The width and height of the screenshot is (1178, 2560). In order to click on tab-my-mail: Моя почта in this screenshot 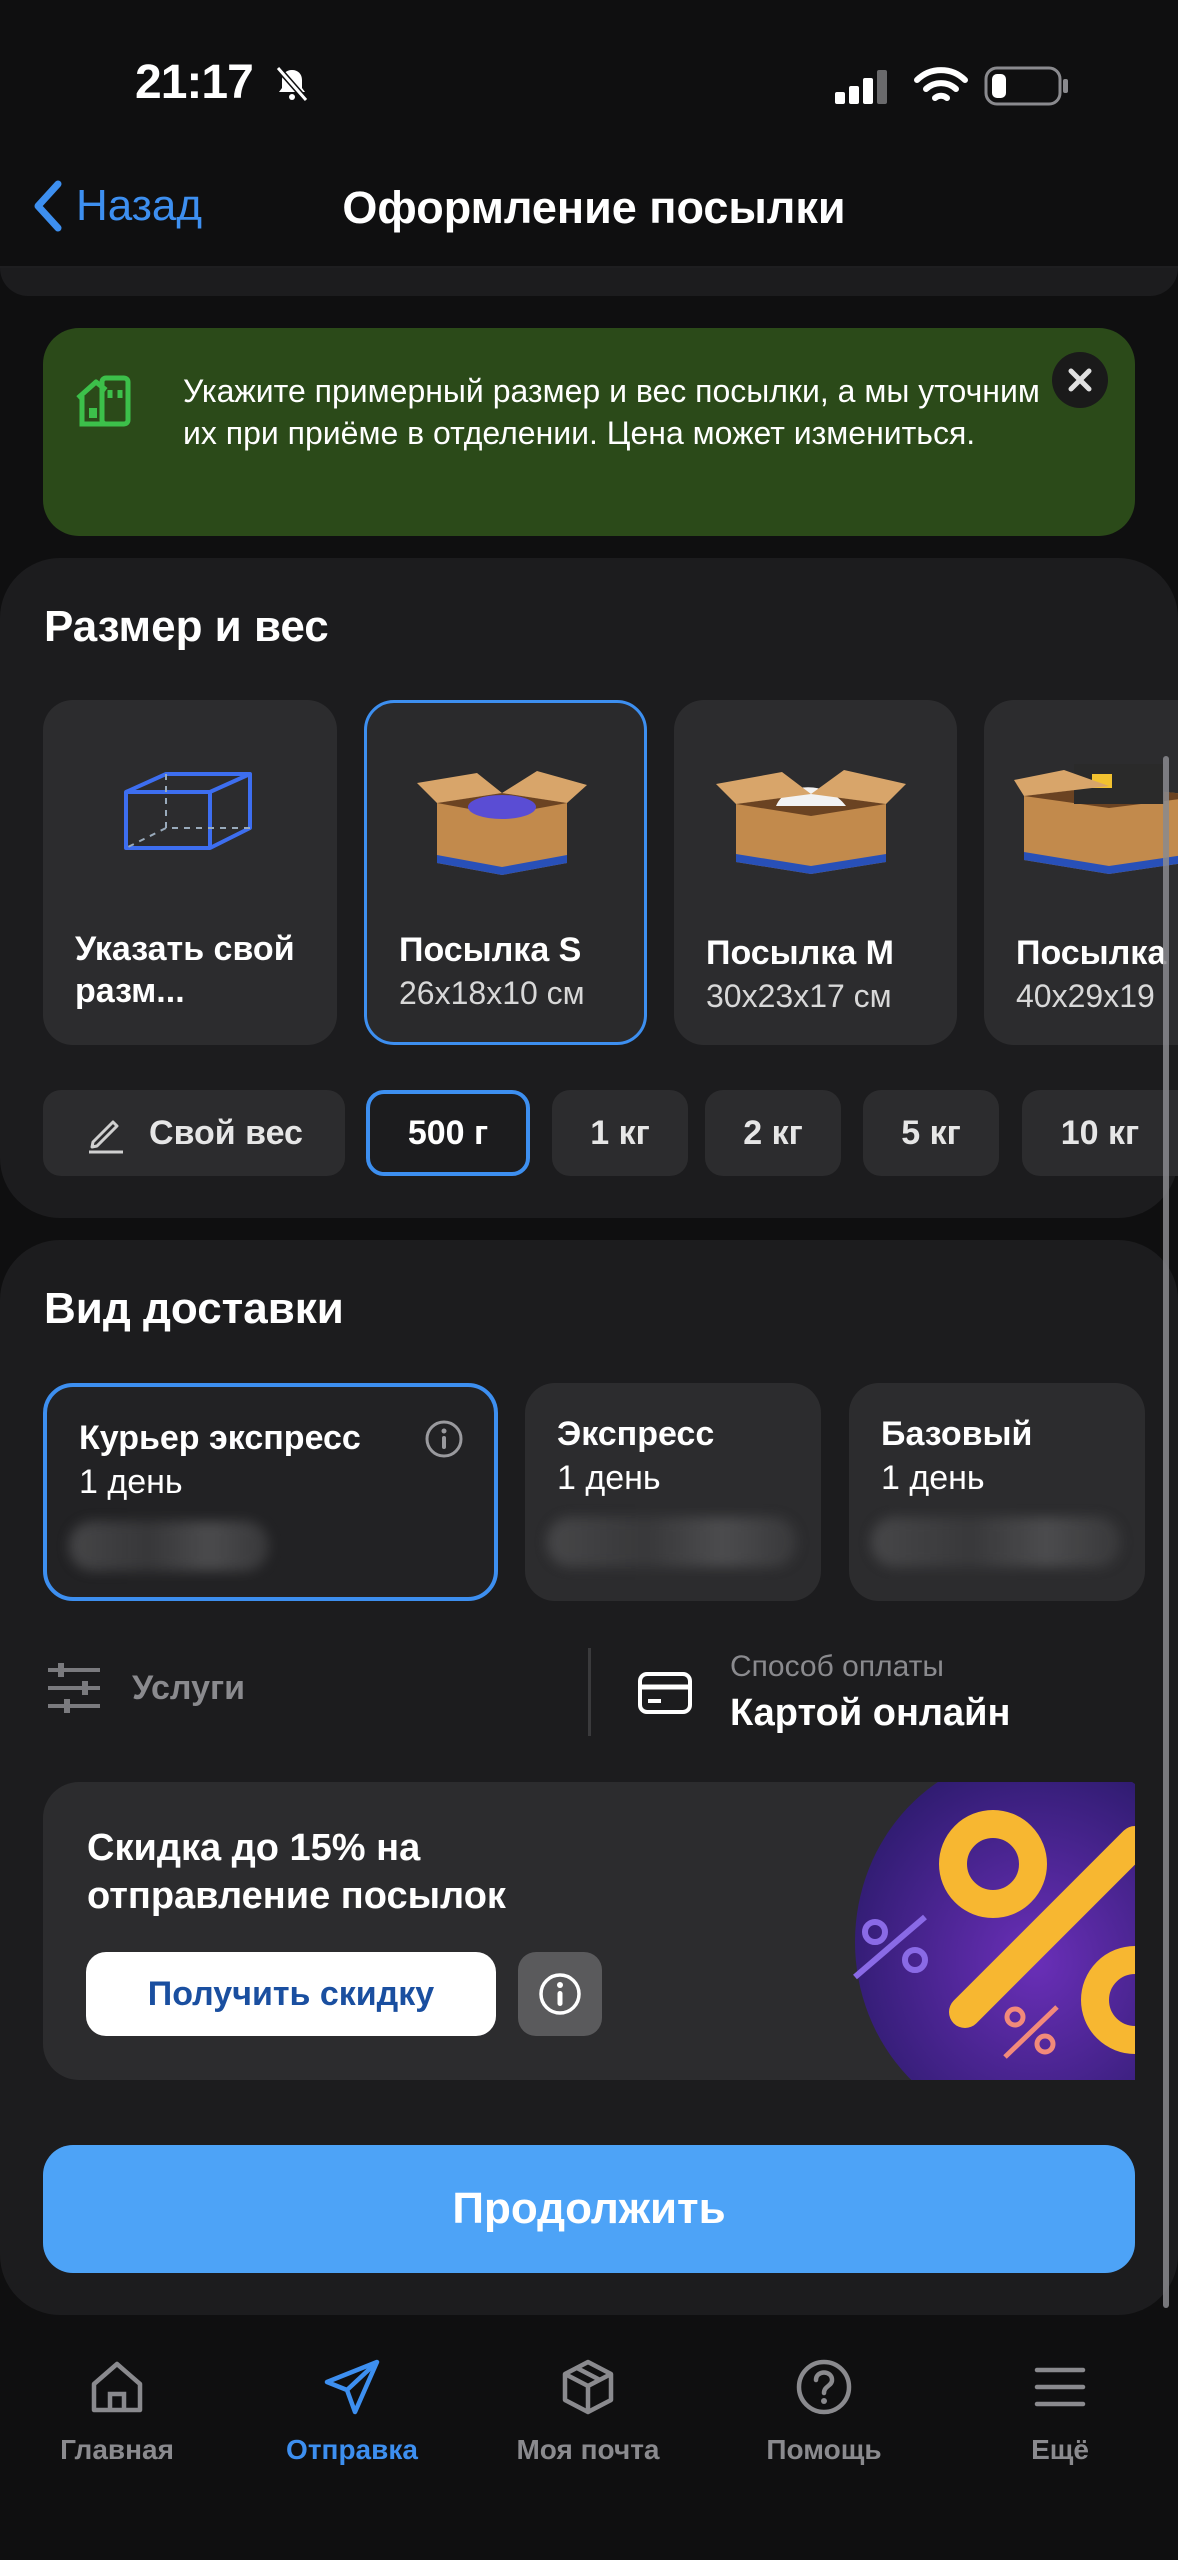, I will do `click(588, 2411)`.